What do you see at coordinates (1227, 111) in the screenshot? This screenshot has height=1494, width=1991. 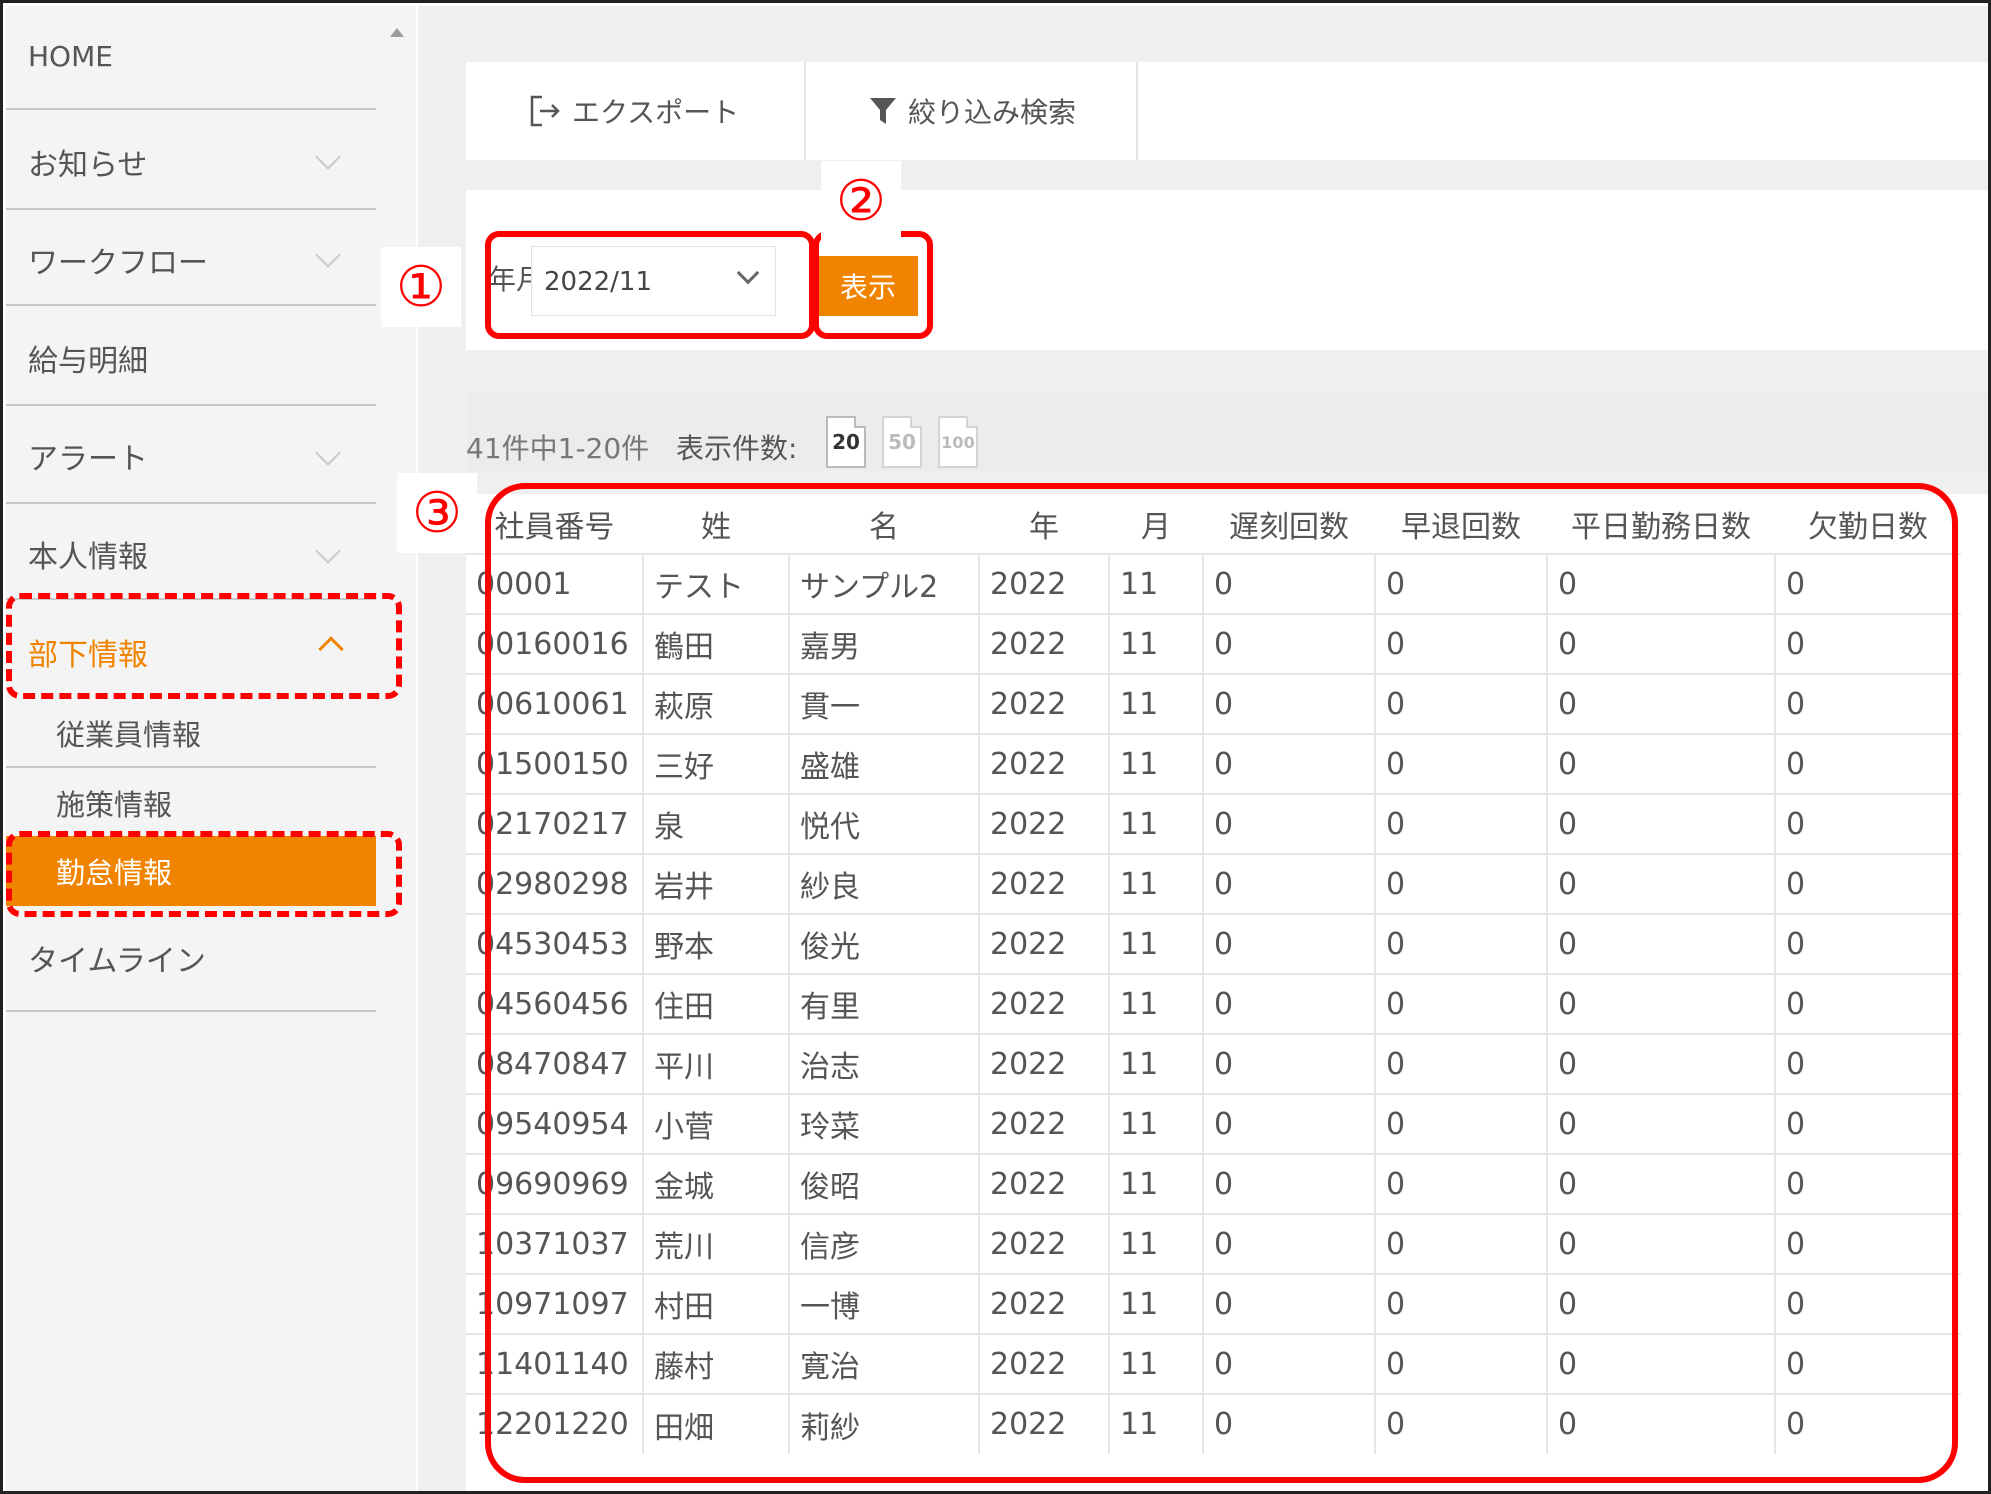 I see `toolbar: エクスポート 絞り込み検索` at bounding box center [1227, 111].